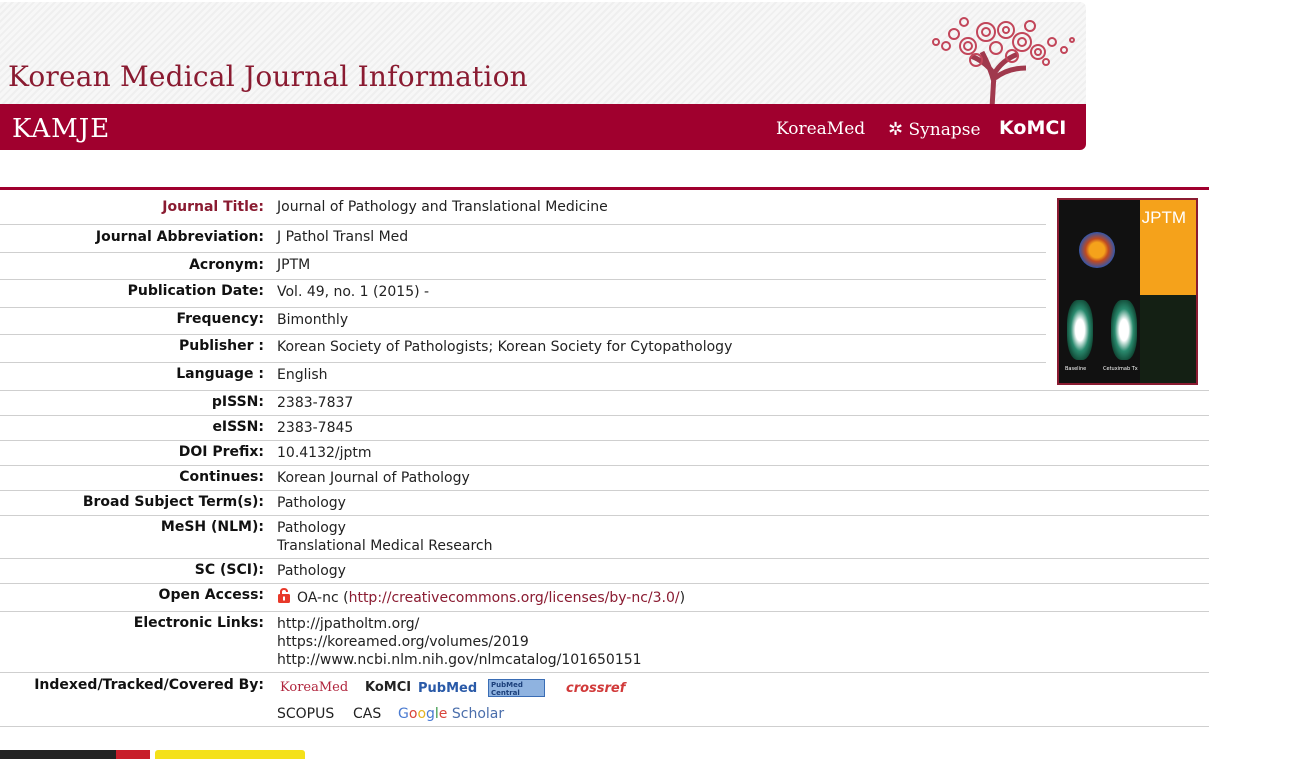 The height and width of the screenshot is (759, 1296). What do you see at coordinates (284, 595) in the screenshot?
I see `open-lock-icon` at bounding box center [284, 595].